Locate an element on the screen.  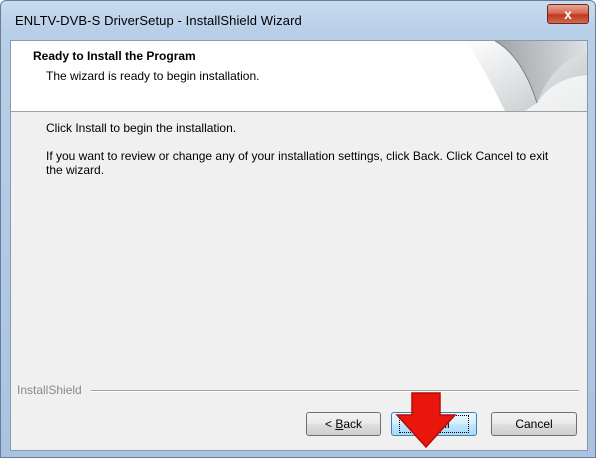
instruction-text: Click Install to begin the installation. is located at coordinates (141, 128).